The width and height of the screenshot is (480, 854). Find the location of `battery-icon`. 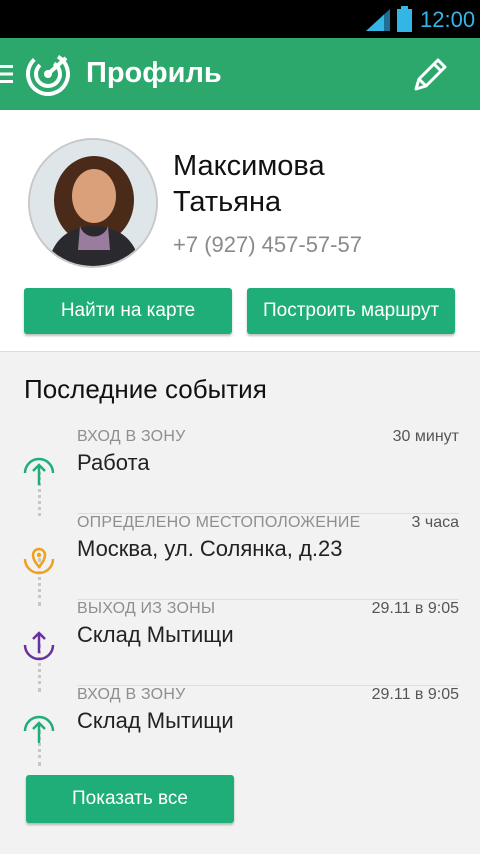

battery-icon is located at coordinates (404, 19).